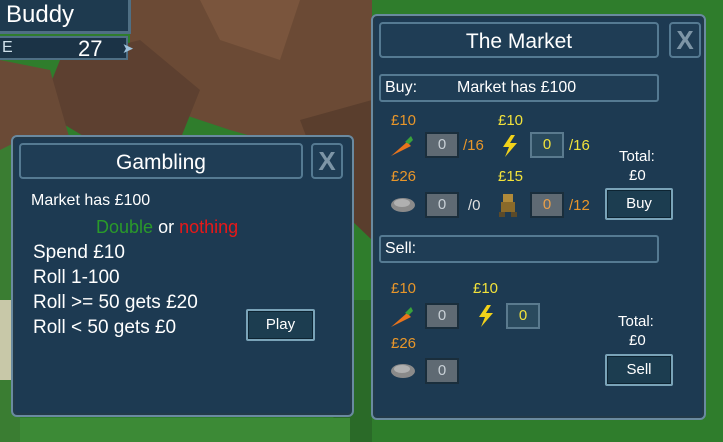 This screenshot has height=442, width=723. I want to click on buy-carrot-quantity: 0, so click(442, 145).